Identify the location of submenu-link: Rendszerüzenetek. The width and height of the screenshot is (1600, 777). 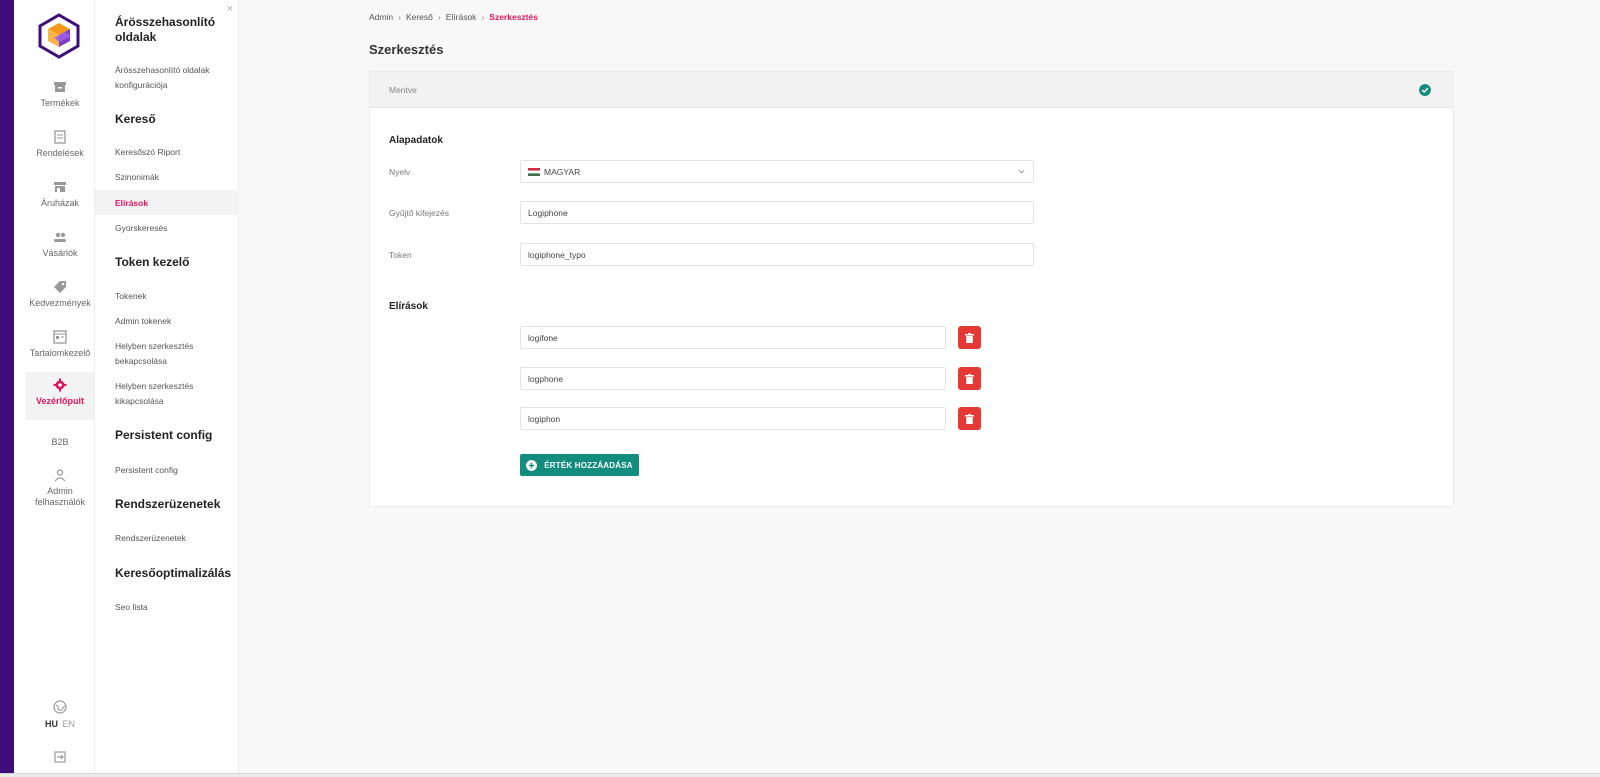
(174, 538).